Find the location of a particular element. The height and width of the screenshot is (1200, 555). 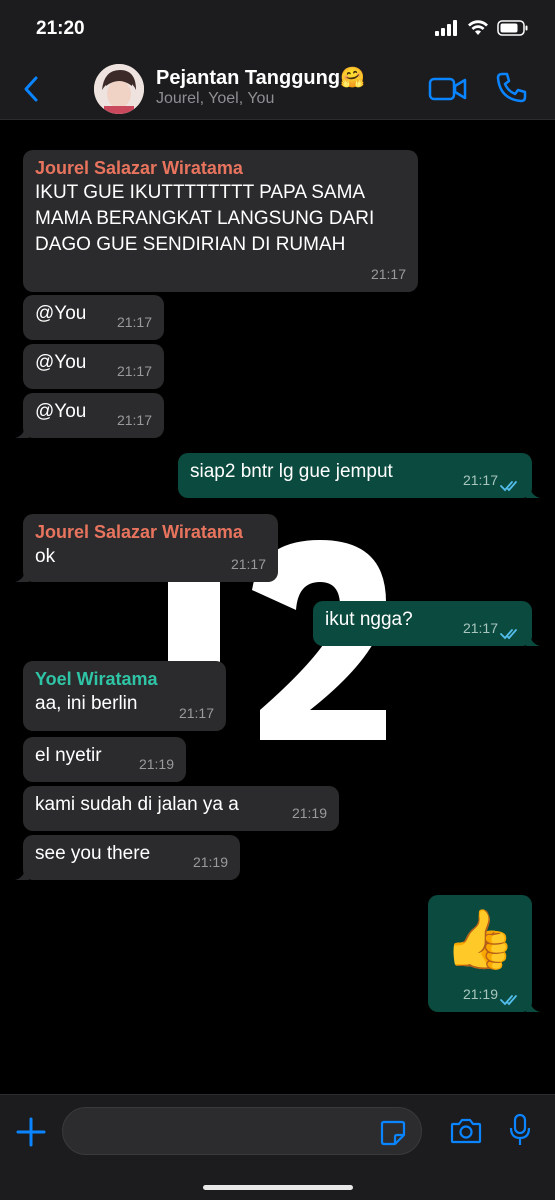

message-bubble: kami sudah di jalan ya a 21:19 is located at coordinates (181, 808).